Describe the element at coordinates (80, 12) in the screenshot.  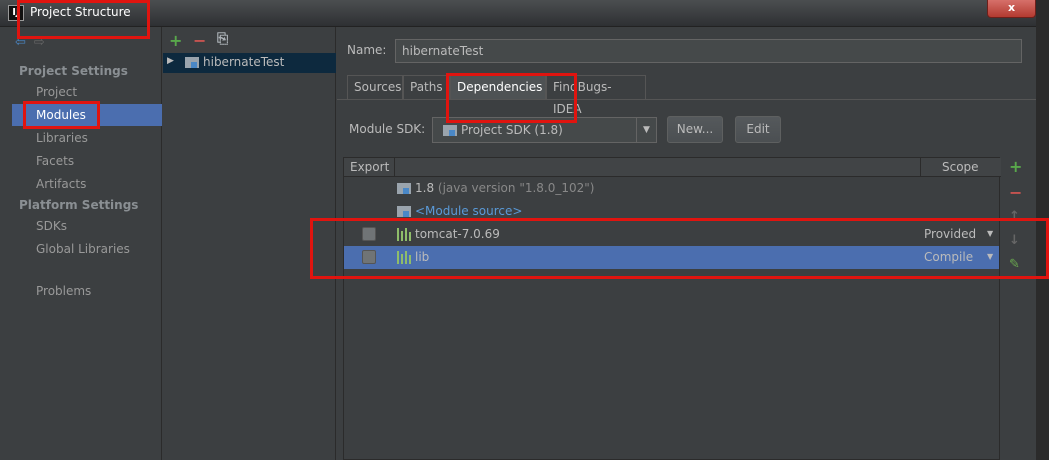
I see `window-title: Project Structure` at that location.